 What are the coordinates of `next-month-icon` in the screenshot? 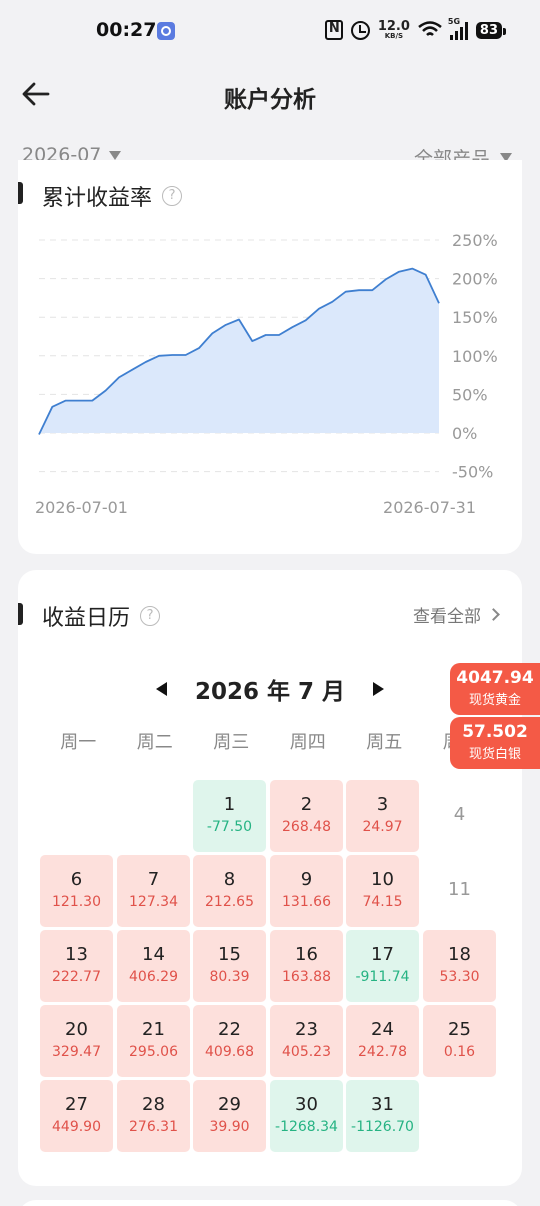 It's located at (379, 689).